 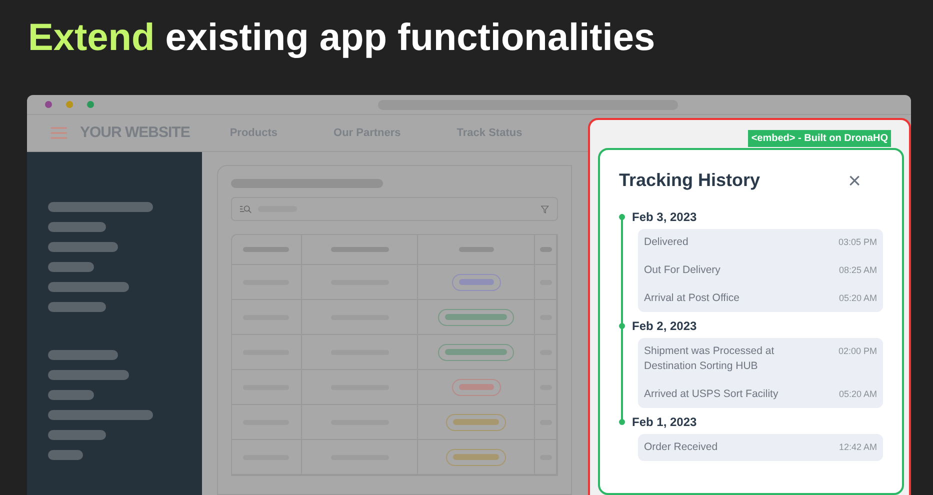 What do you see at coordinates (342, 38) in the screenshot?
I see `headline: Extend existing app functionalities` at bounding box center [342, 38].